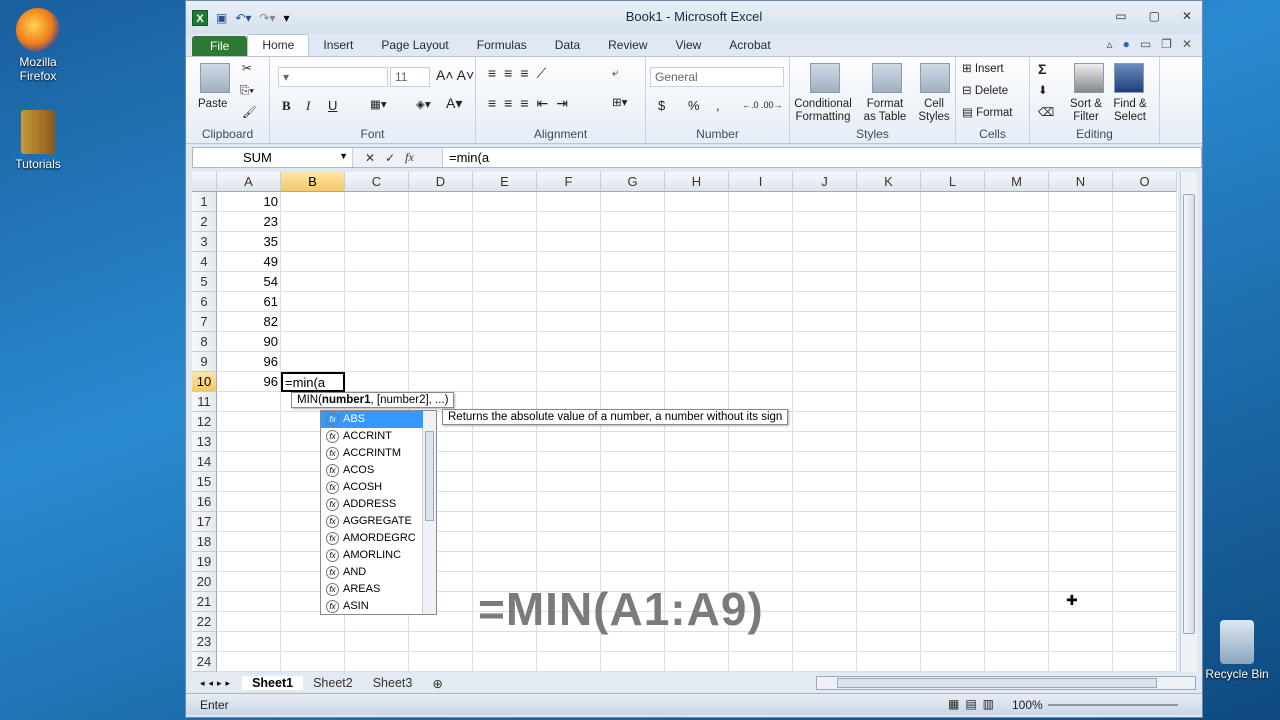  Describe the element at coordinates (889, 282) in the screenshot. I see `cell-K5` at that location.